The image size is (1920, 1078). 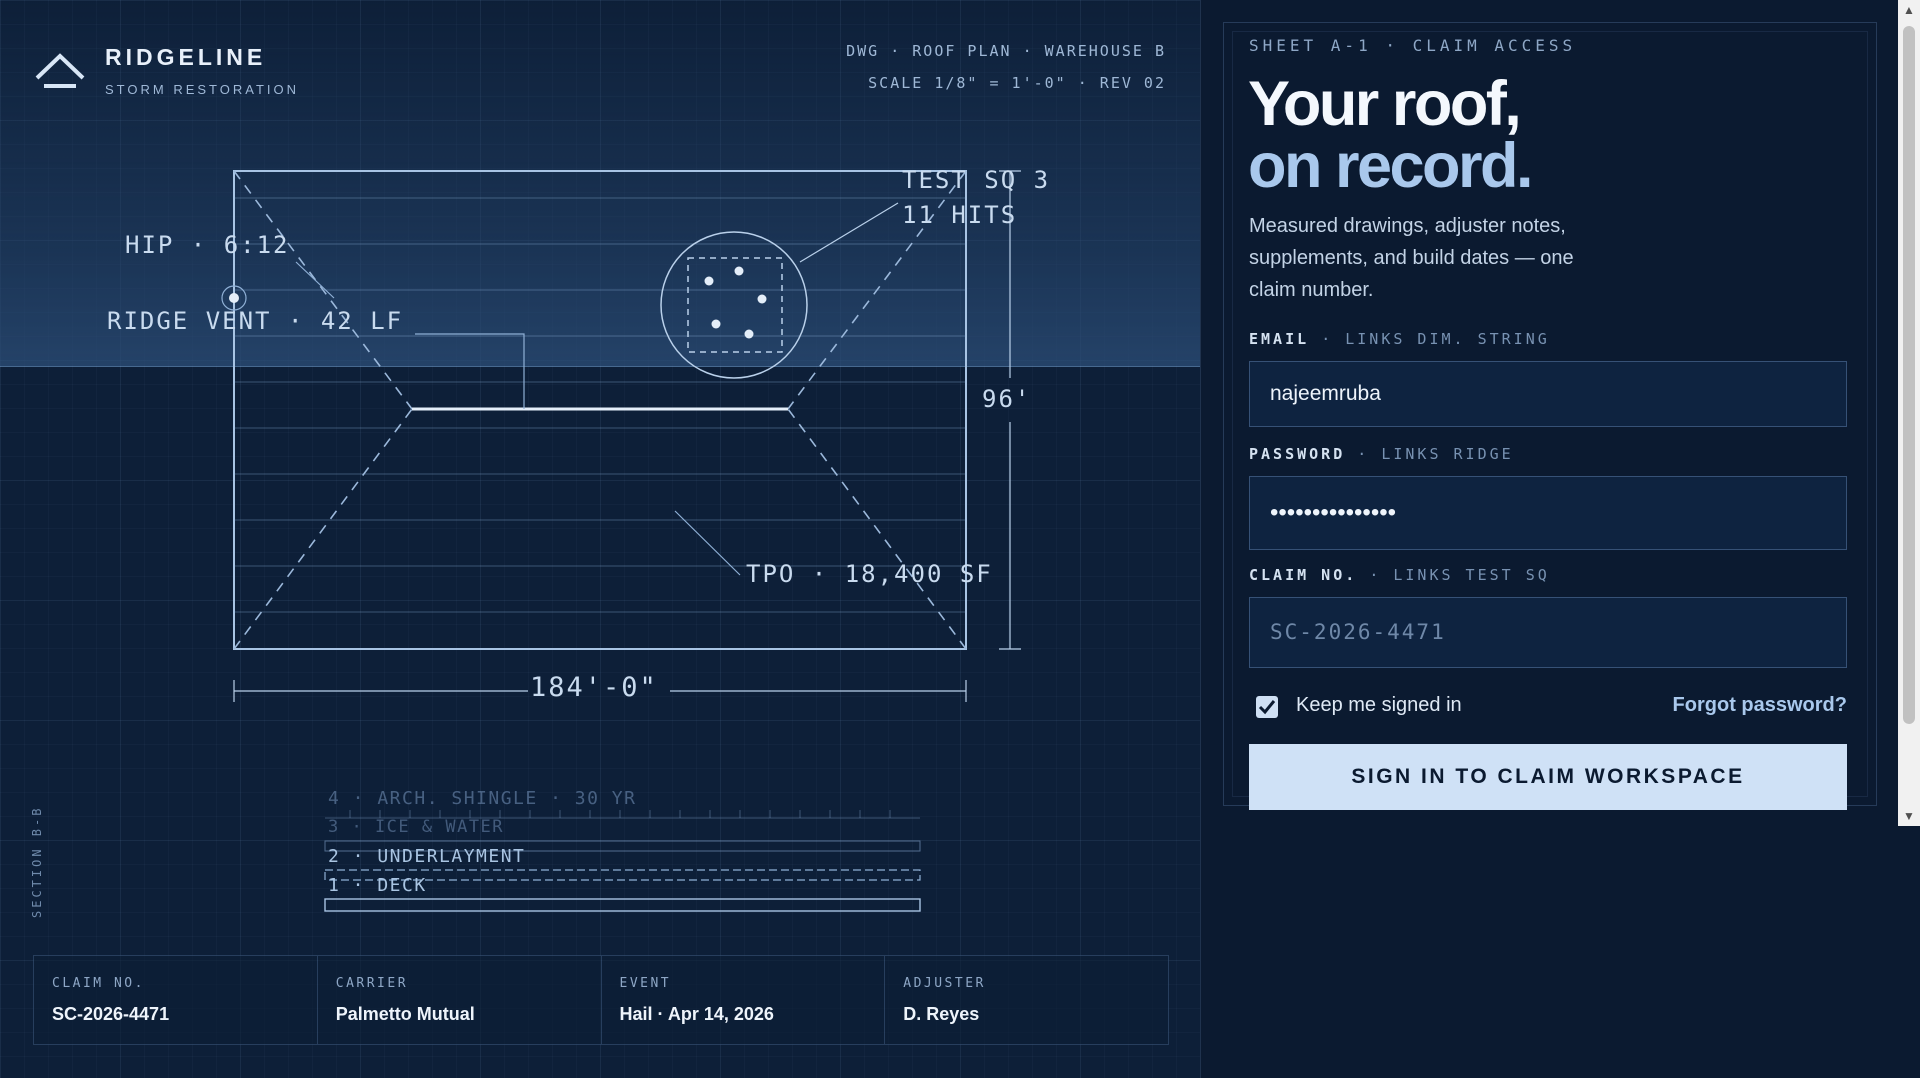 I want to click on info-event: EVENT Hail · Apr 14, 2026, so click(x=744, y=1000).